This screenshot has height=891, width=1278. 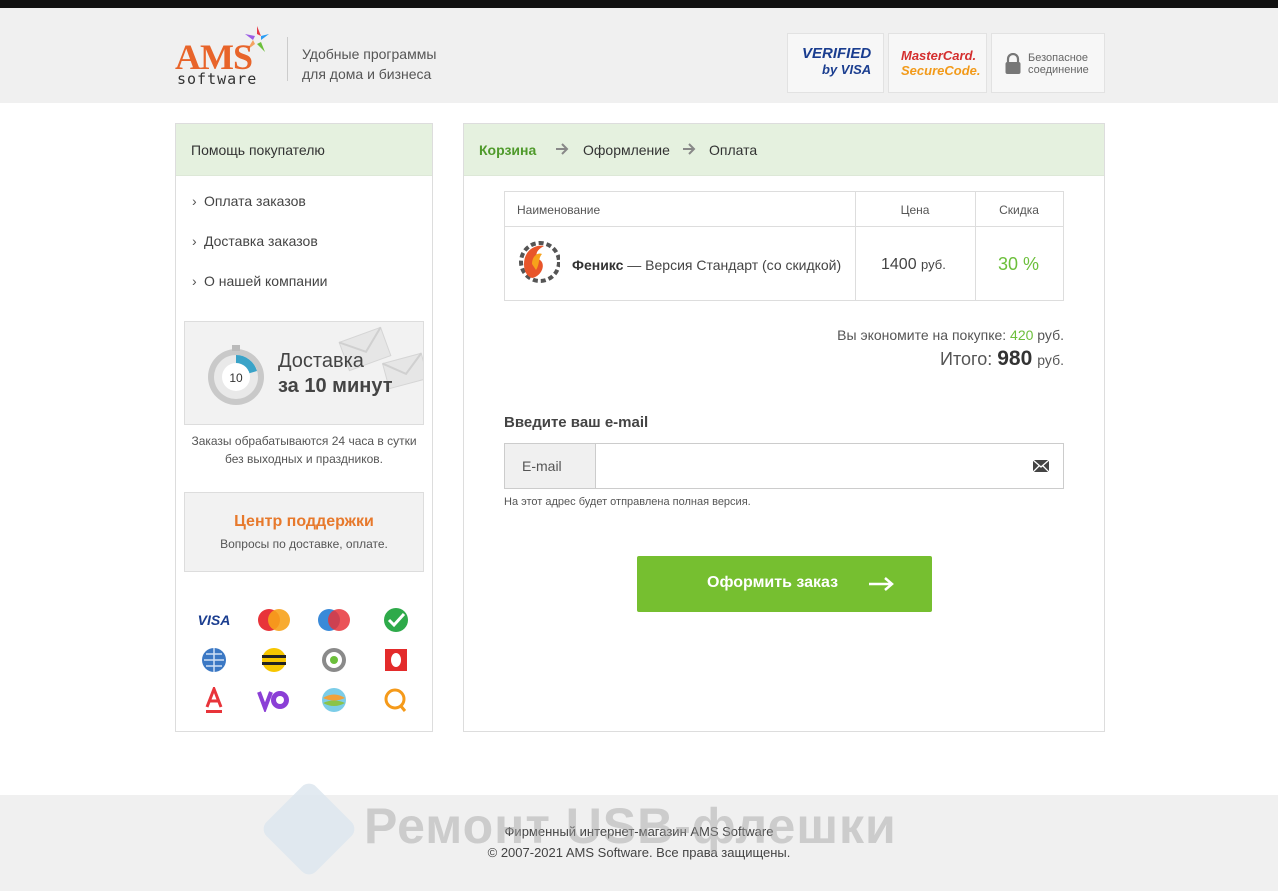 I want to click on sidebar-item-label: Оплата заказов, so click(x=255, y=201).